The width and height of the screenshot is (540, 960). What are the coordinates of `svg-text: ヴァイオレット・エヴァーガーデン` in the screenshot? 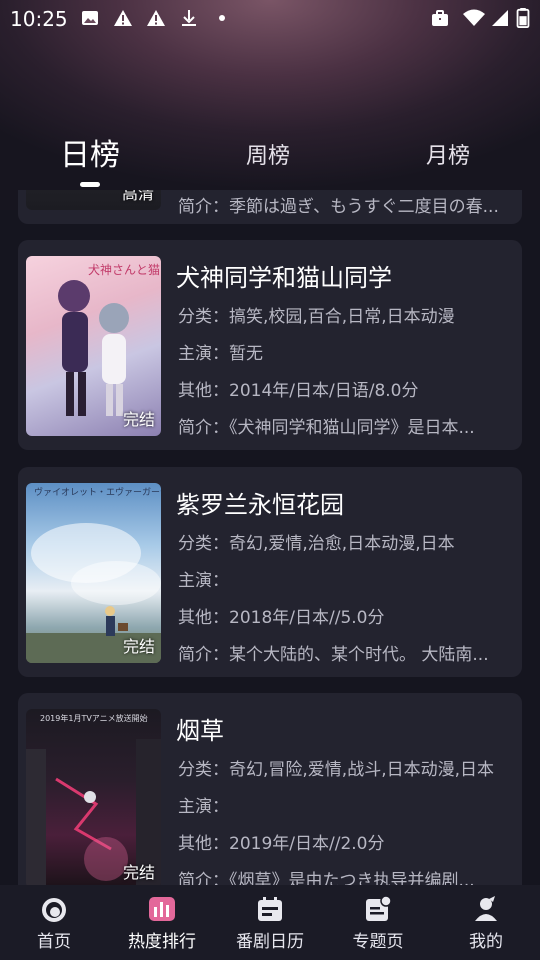 It's located at (97, 492).